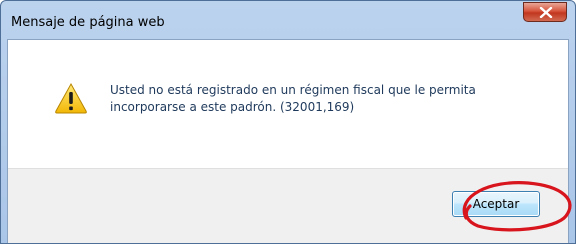  I want to click on warning-icon, so click(71, 98).